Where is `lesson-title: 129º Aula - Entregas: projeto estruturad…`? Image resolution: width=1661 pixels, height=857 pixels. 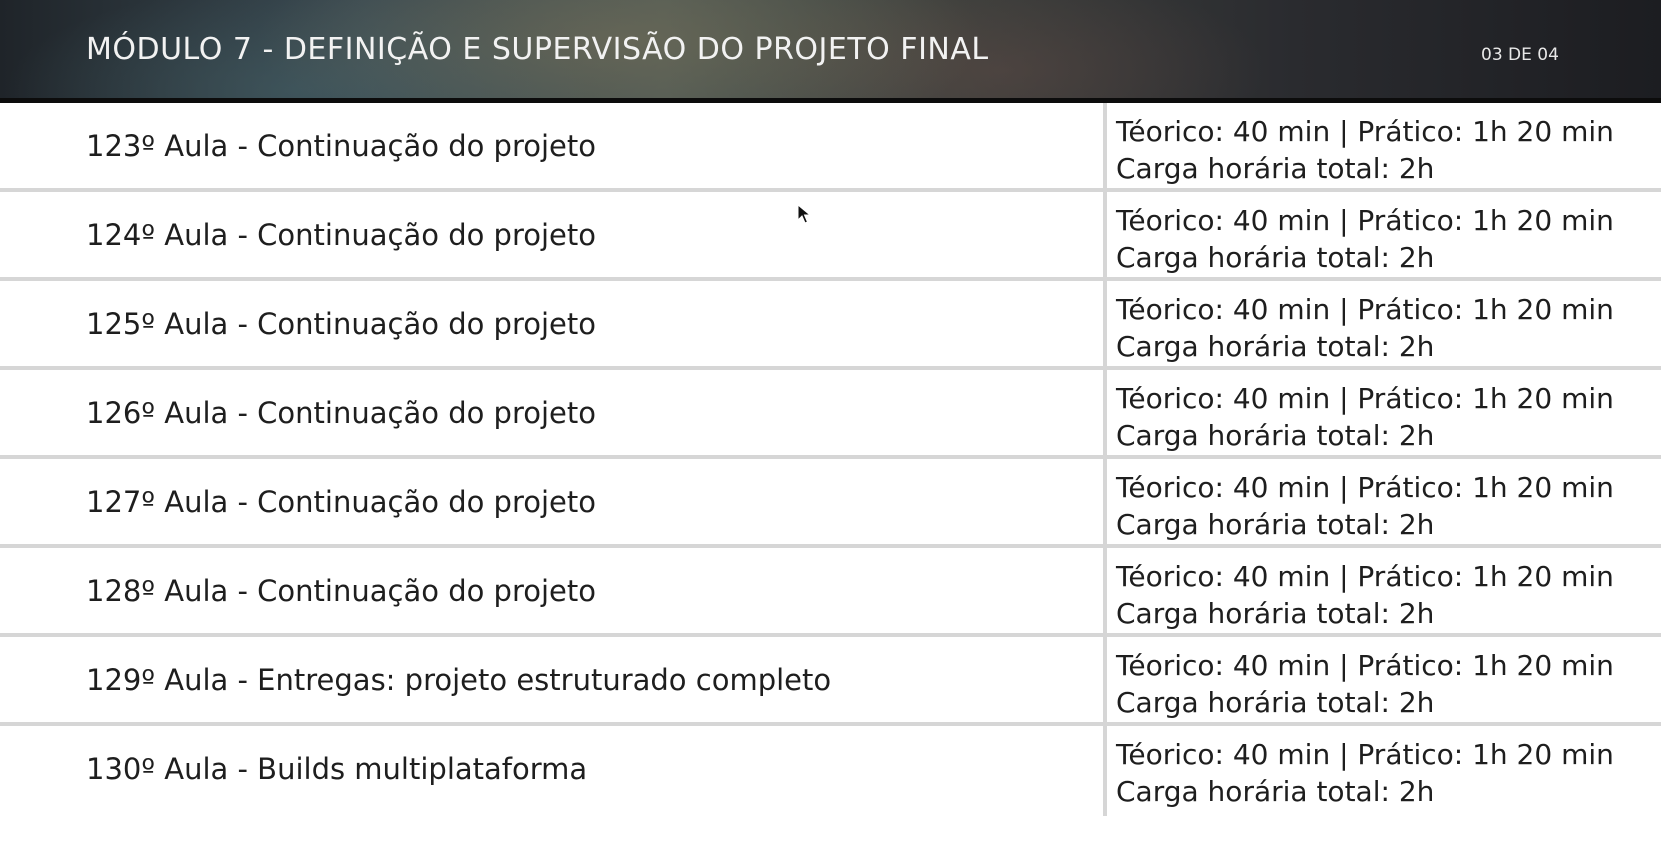 lesson-title: 129º Aula - Entregas: projeto estruturad… is located at coordinates (459, 680).